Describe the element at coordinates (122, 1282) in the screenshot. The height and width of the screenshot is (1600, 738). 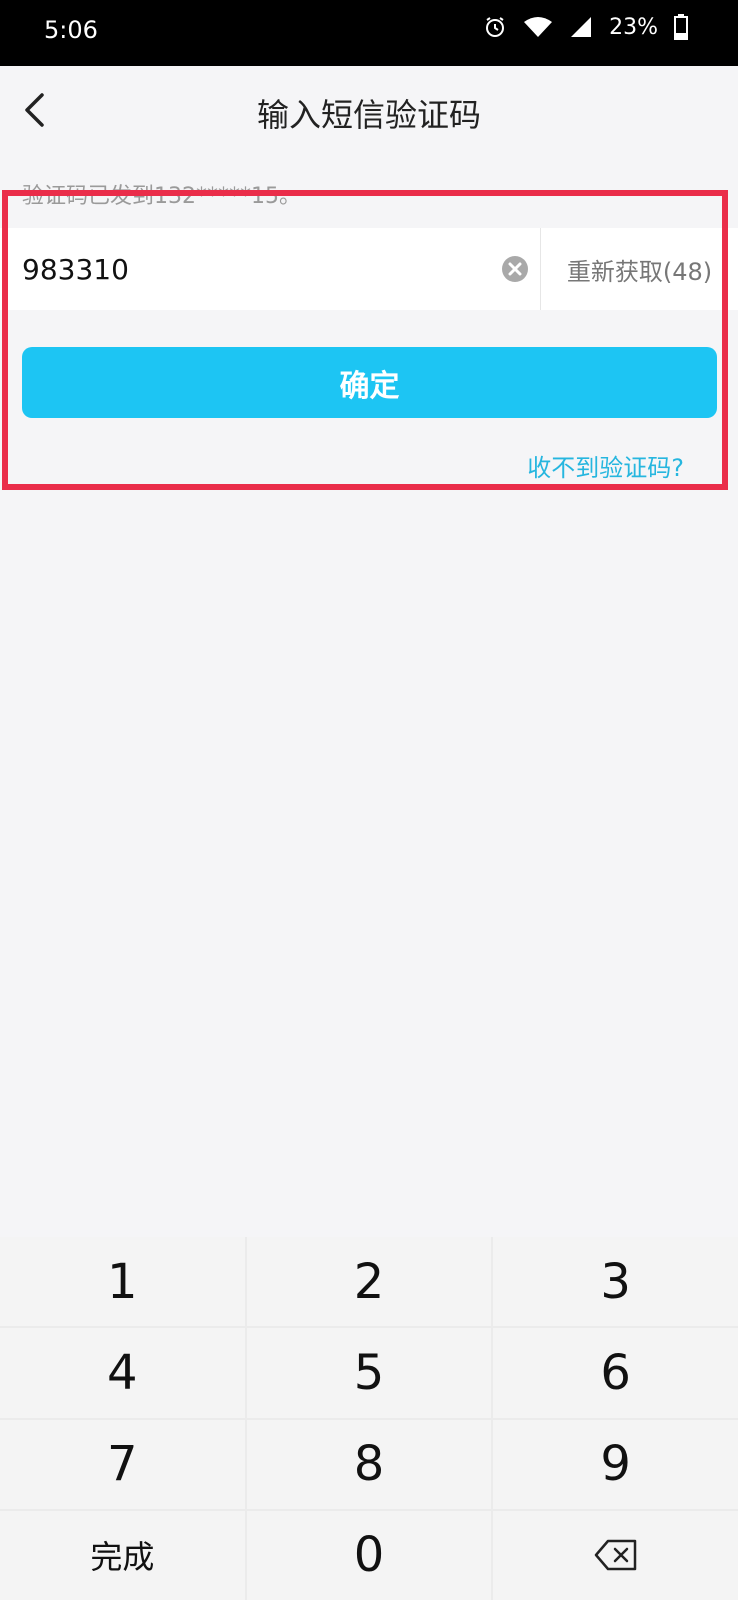
I see `key-1: 1` at that location.